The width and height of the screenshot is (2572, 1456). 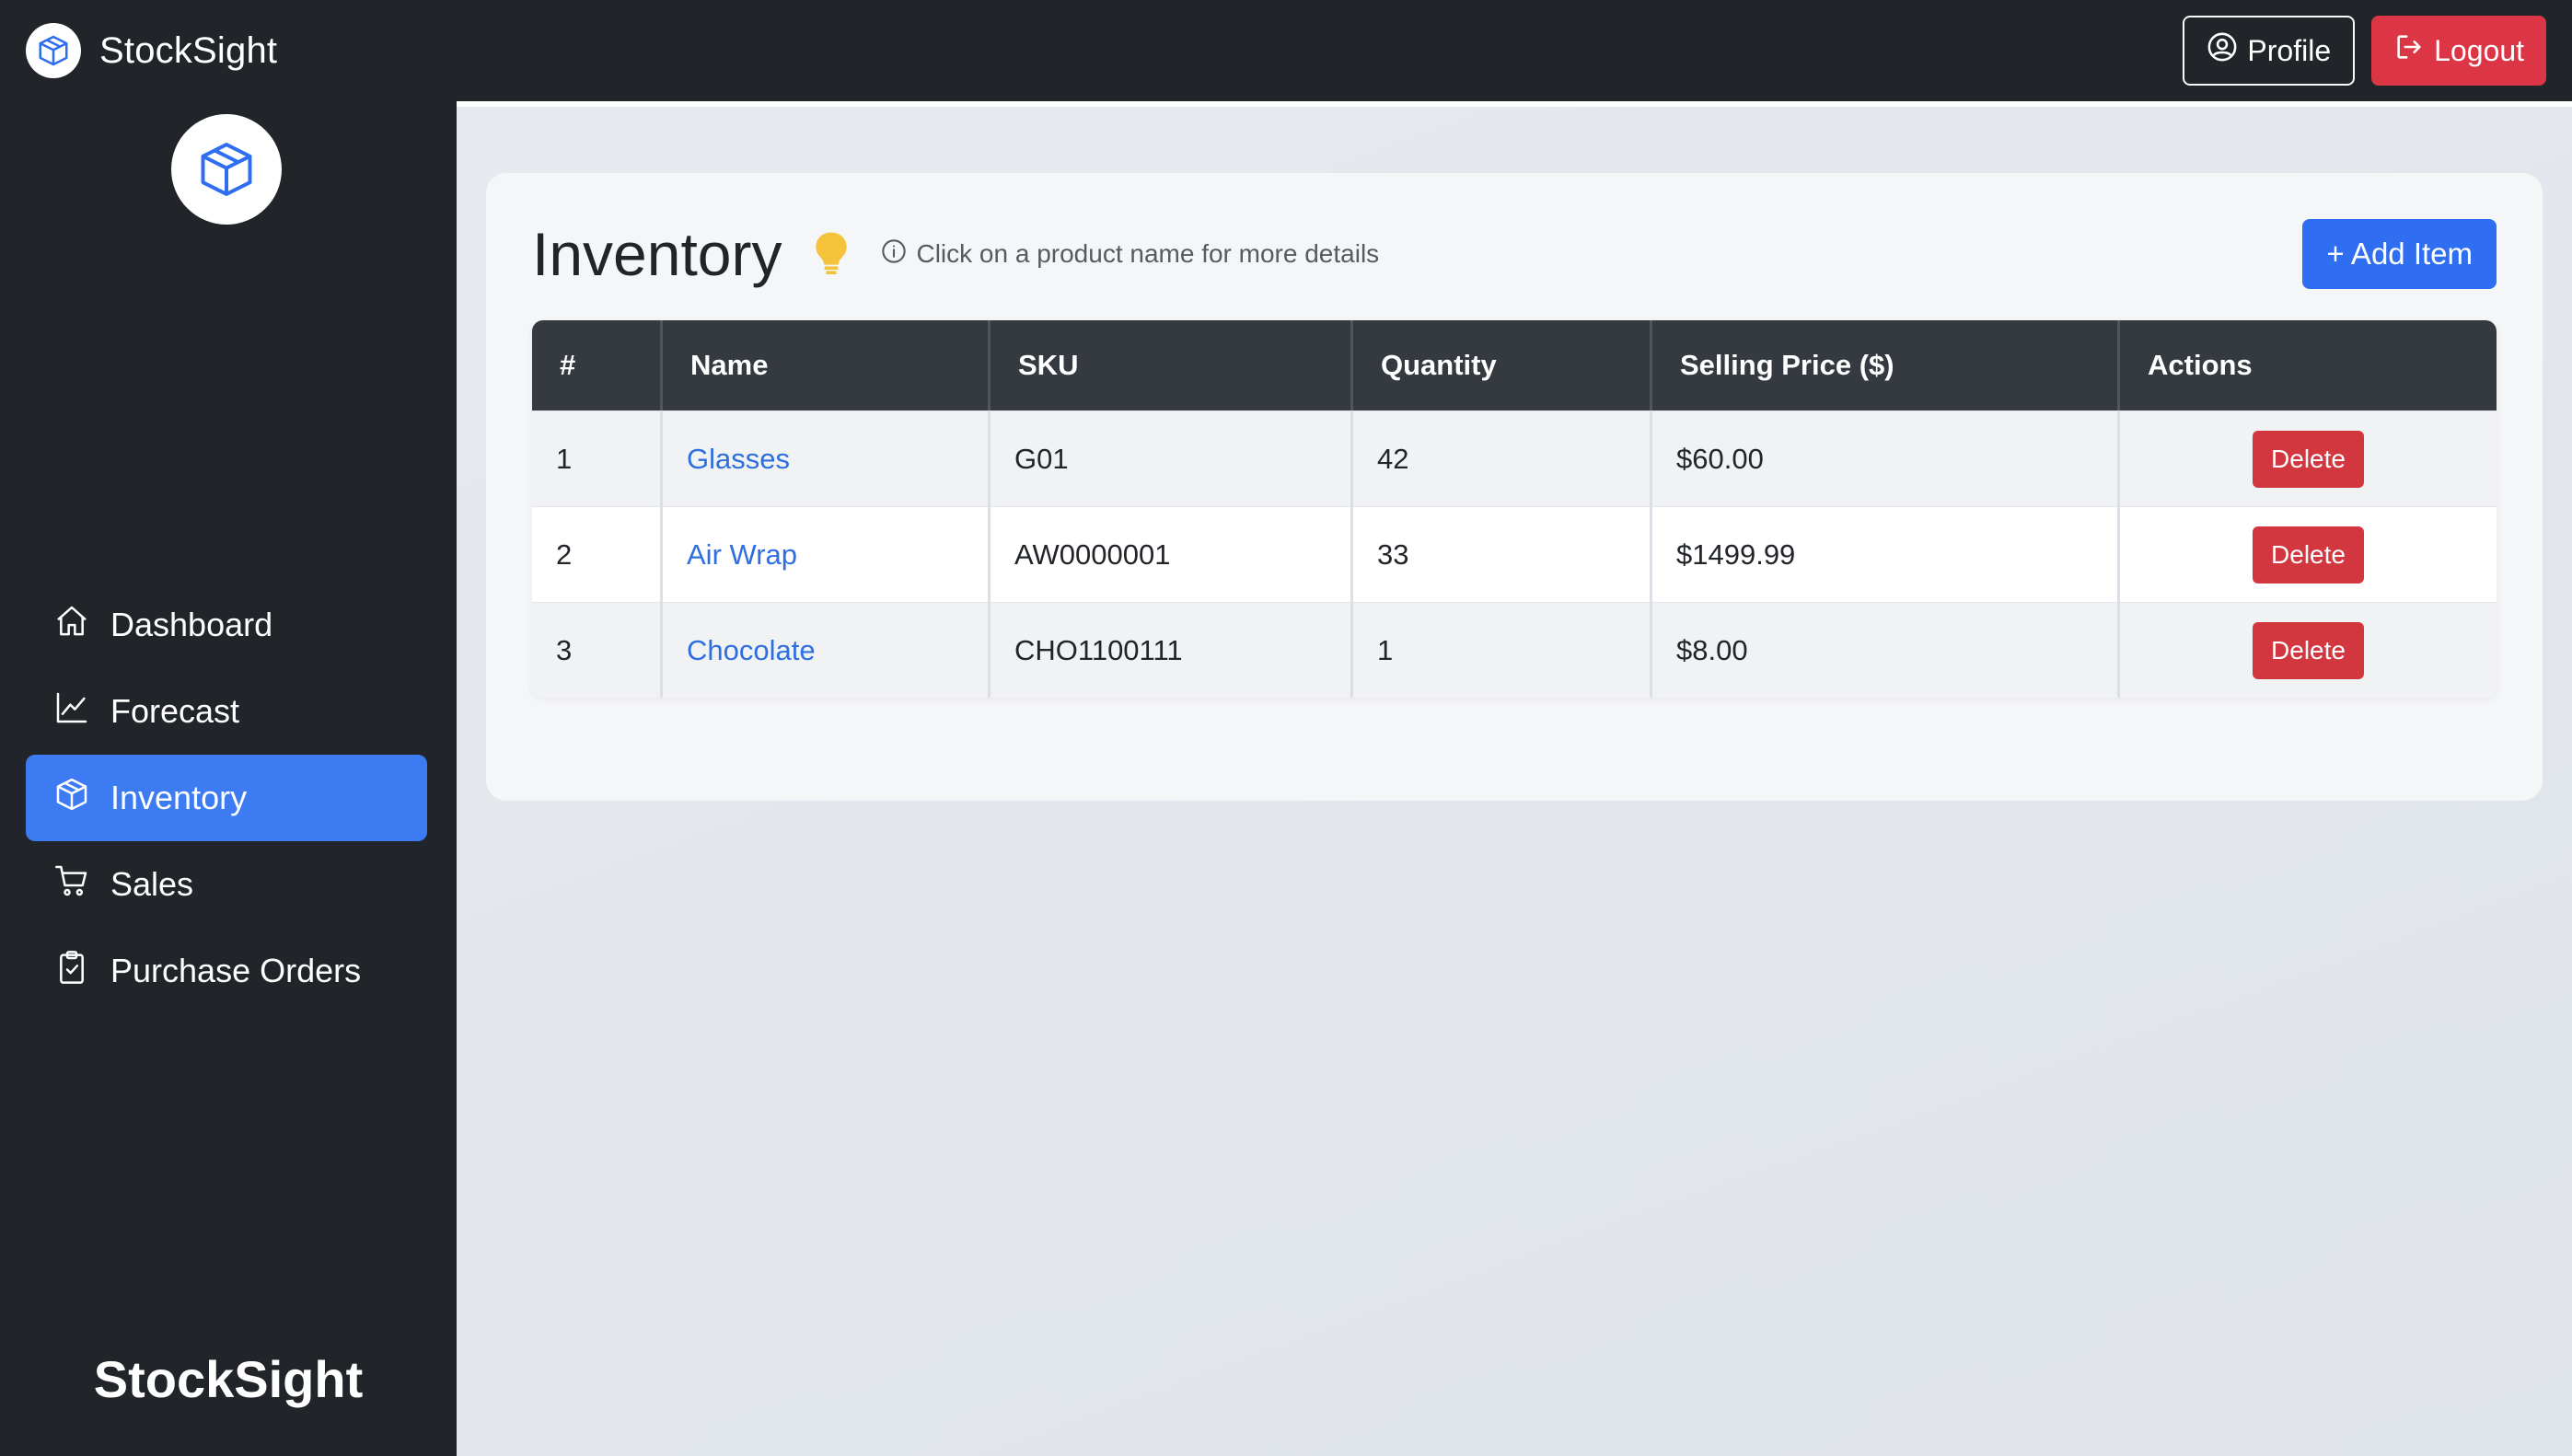 I want to click on lightbulb-icon, so click(x=831, y=254).